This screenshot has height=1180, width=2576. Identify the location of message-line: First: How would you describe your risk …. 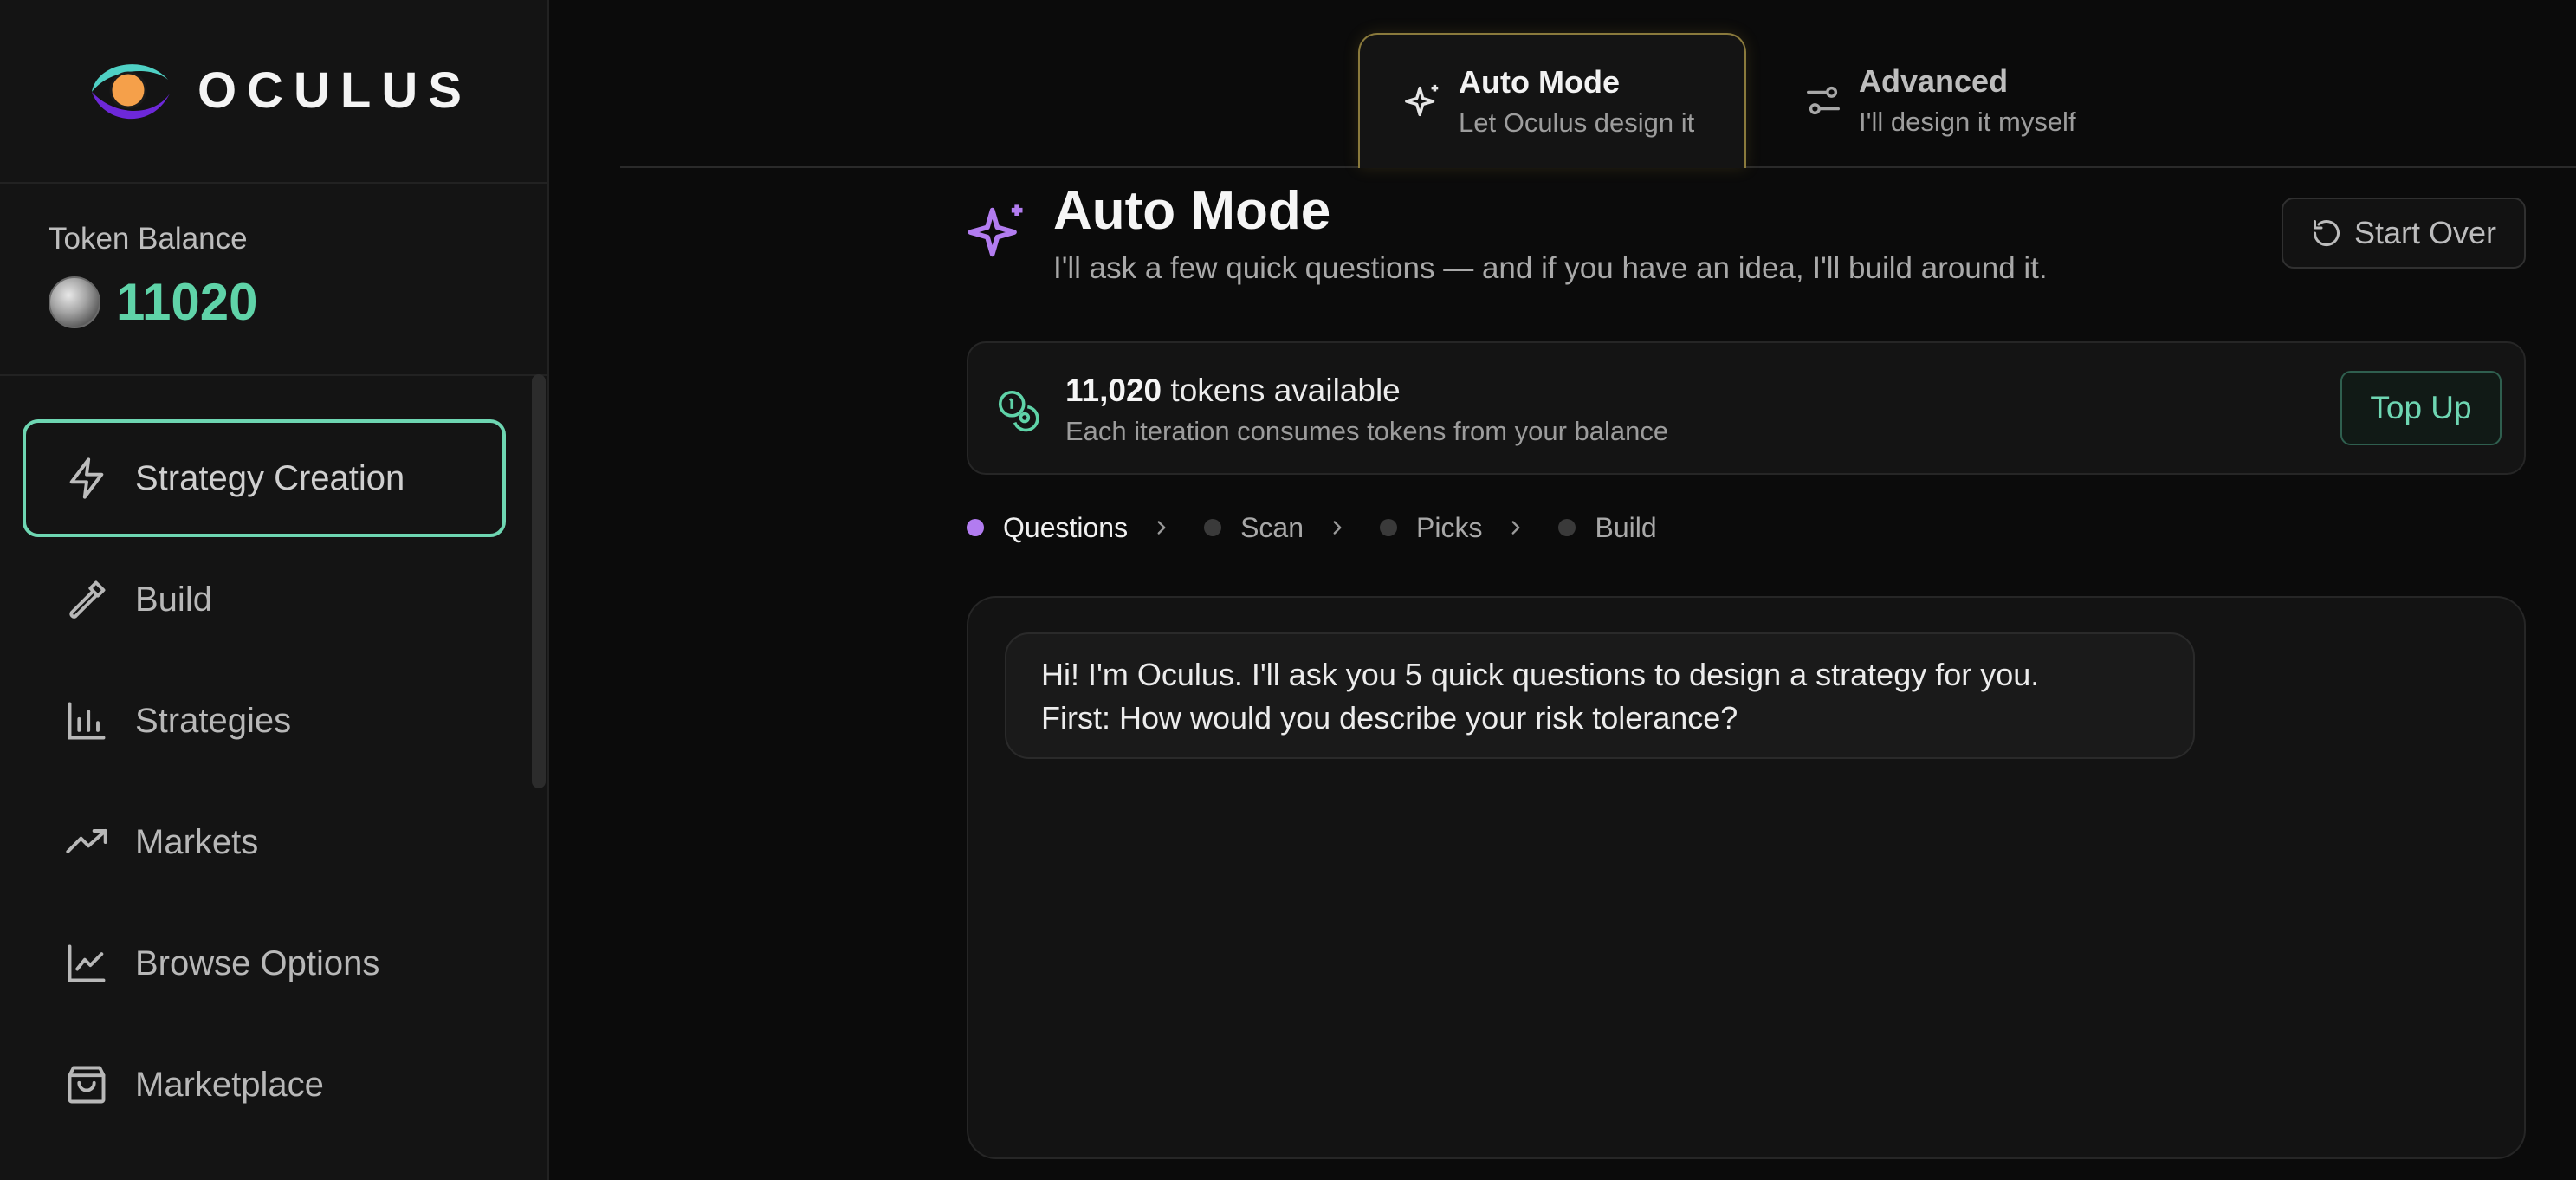
(1389, 718).